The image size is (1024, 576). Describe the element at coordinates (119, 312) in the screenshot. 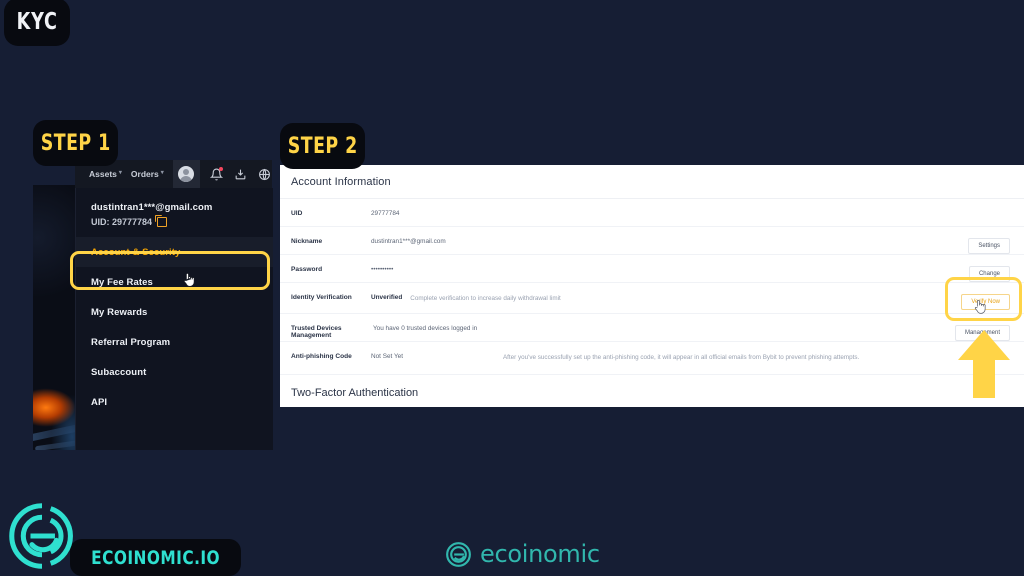

I see `dropdown-item-label: My Rewards` at that location.